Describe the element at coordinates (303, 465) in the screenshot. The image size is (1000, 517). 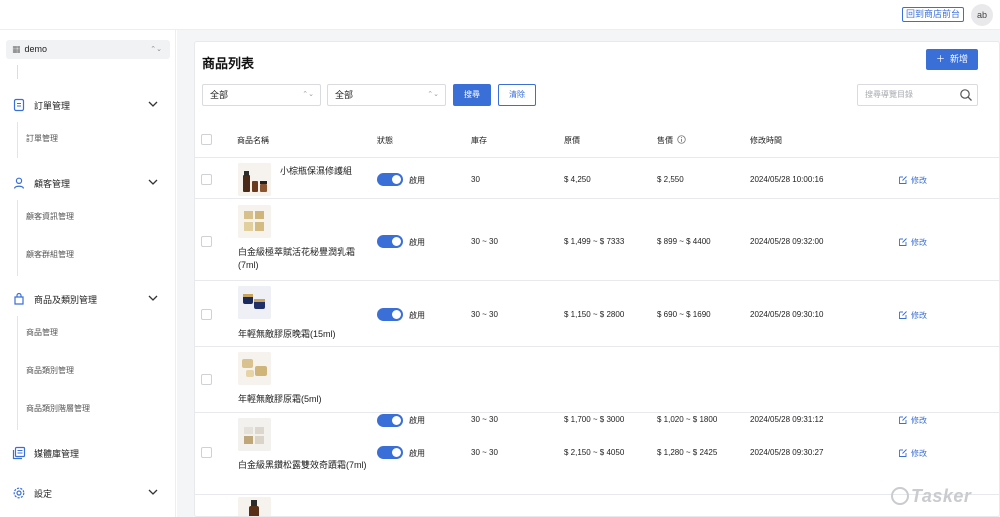
I see `product-name: 白金級黑鑽松露雙效奇蹟霜(7ml)` at that location.